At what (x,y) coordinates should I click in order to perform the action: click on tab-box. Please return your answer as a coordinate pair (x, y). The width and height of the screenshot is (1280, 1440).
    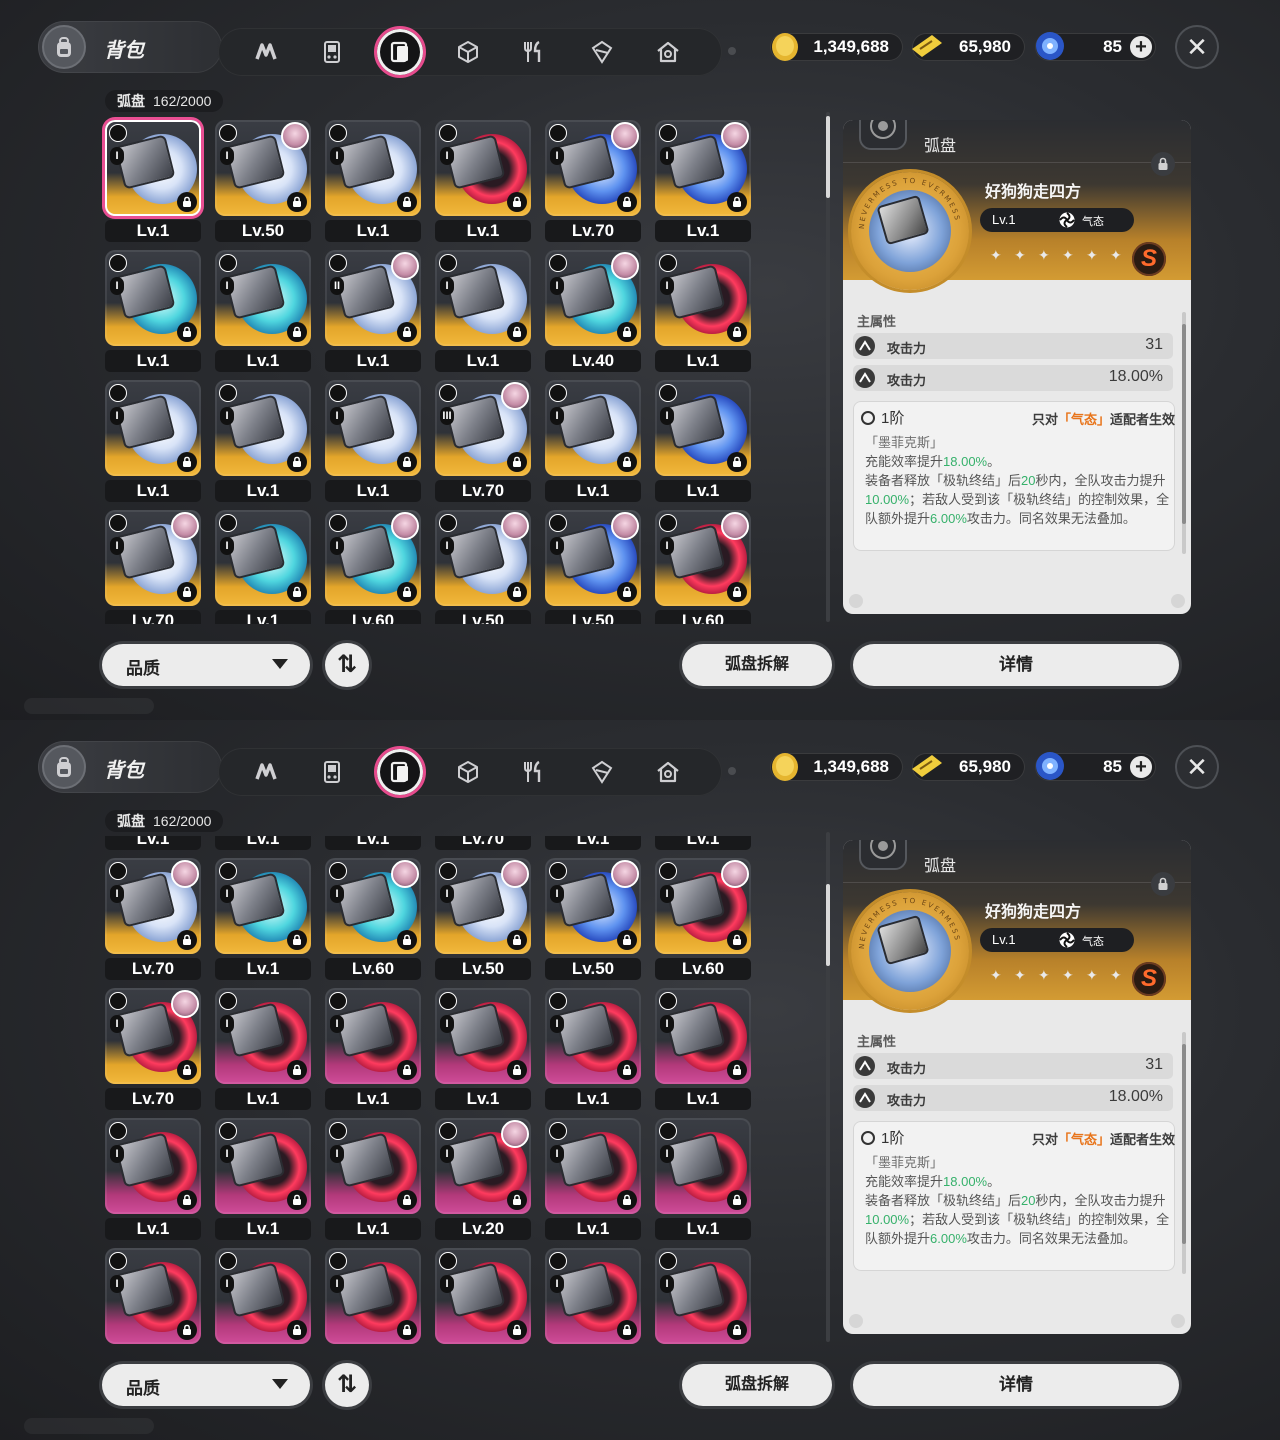
    Looking at the image, I should click on (468, 52).